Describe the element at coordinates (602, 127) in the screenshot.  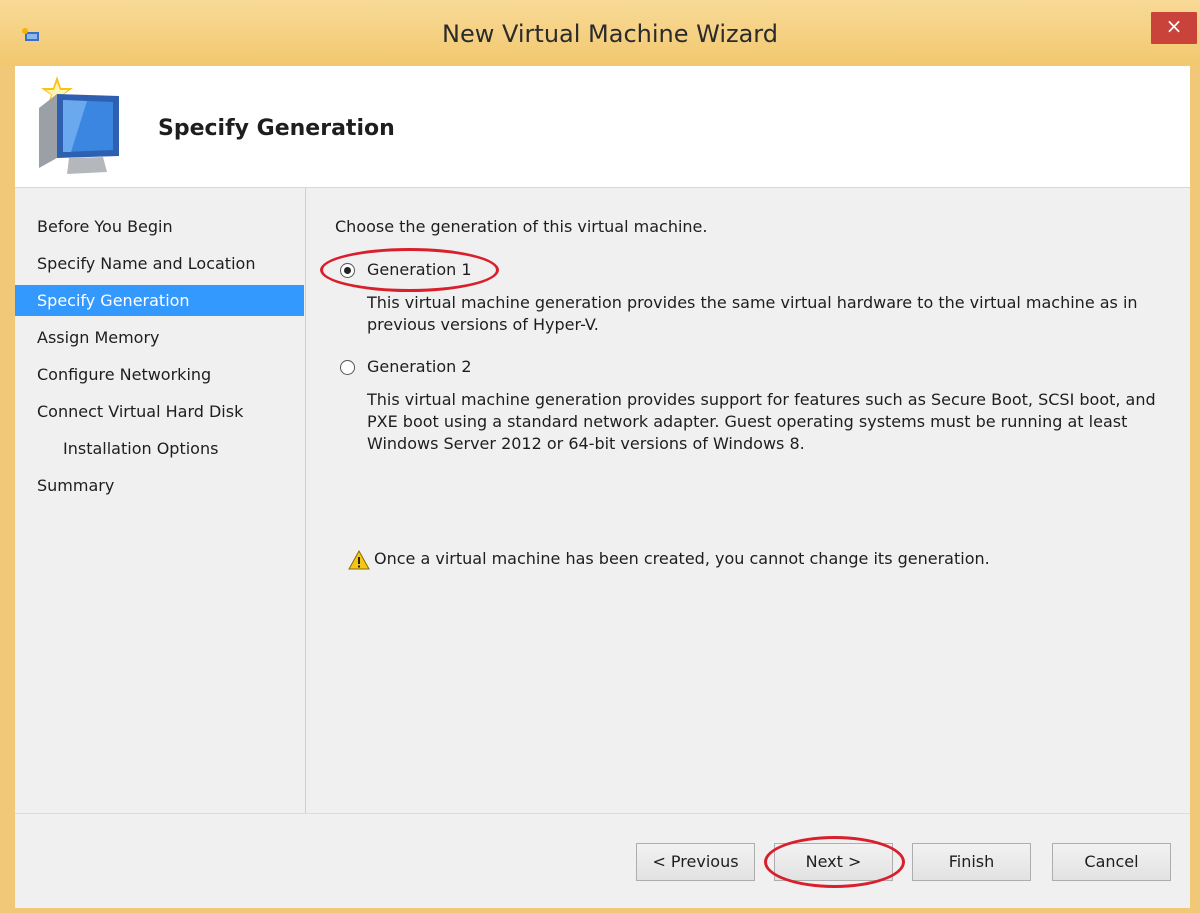
I see `wizard-header: Specify Generation` at that location.